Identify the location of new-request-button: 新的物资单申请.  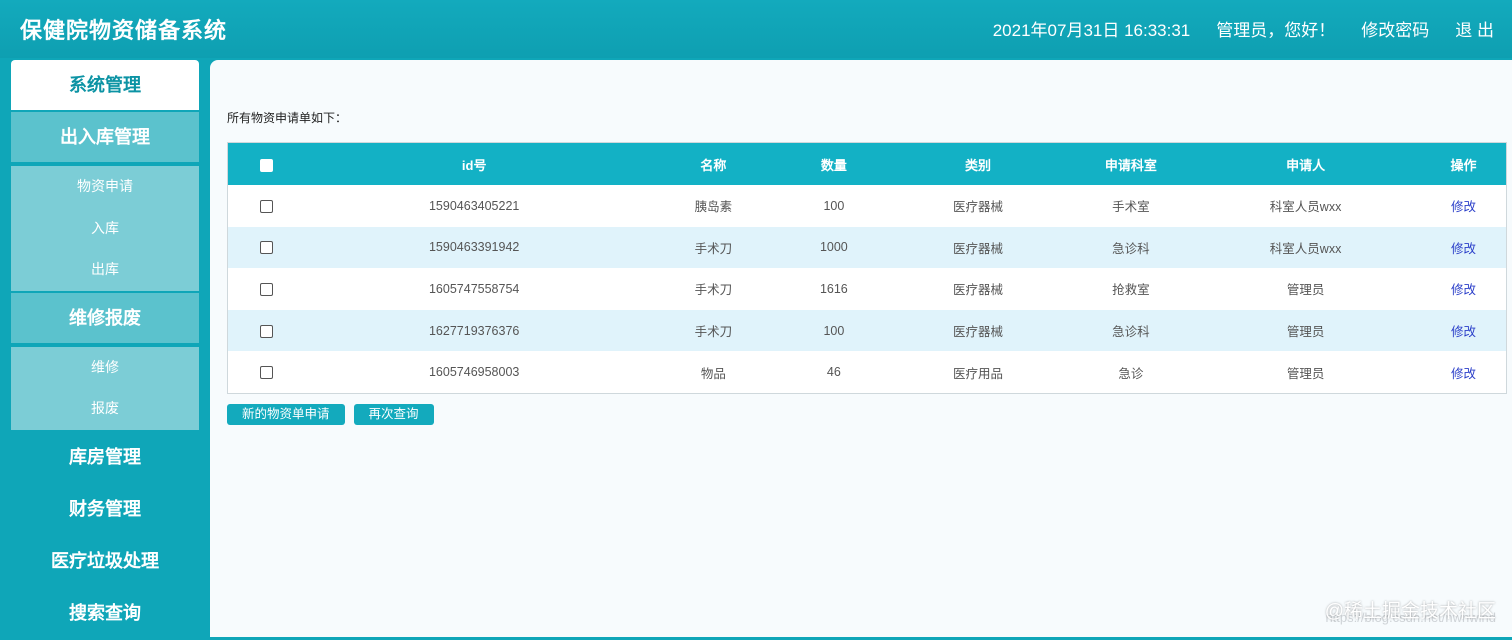
(286, 414).